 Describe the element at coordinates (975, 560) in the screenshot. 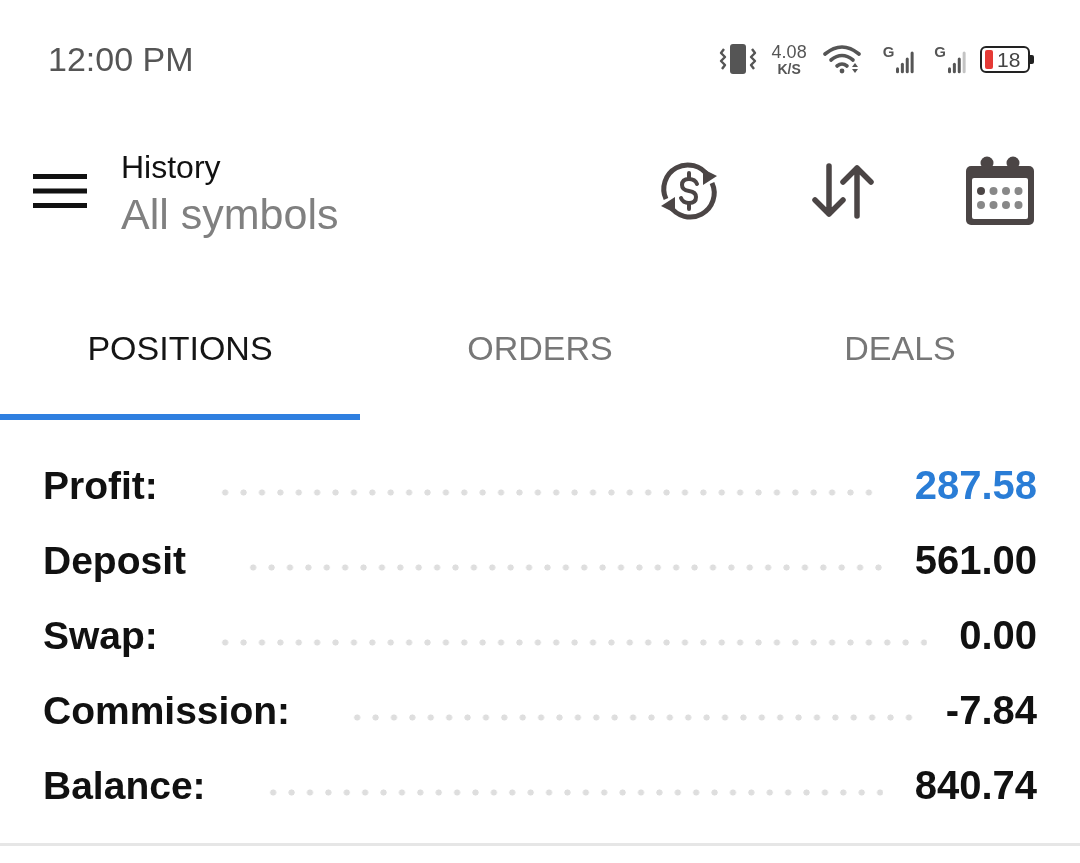

I see `summary-value: 561.00` at that location.